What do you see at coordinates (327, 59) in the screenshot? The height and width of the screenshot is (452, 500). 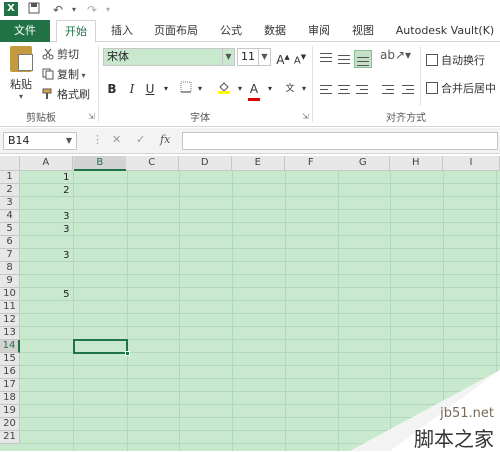 I see `align-top-icon` at bounding box center [327, 59].